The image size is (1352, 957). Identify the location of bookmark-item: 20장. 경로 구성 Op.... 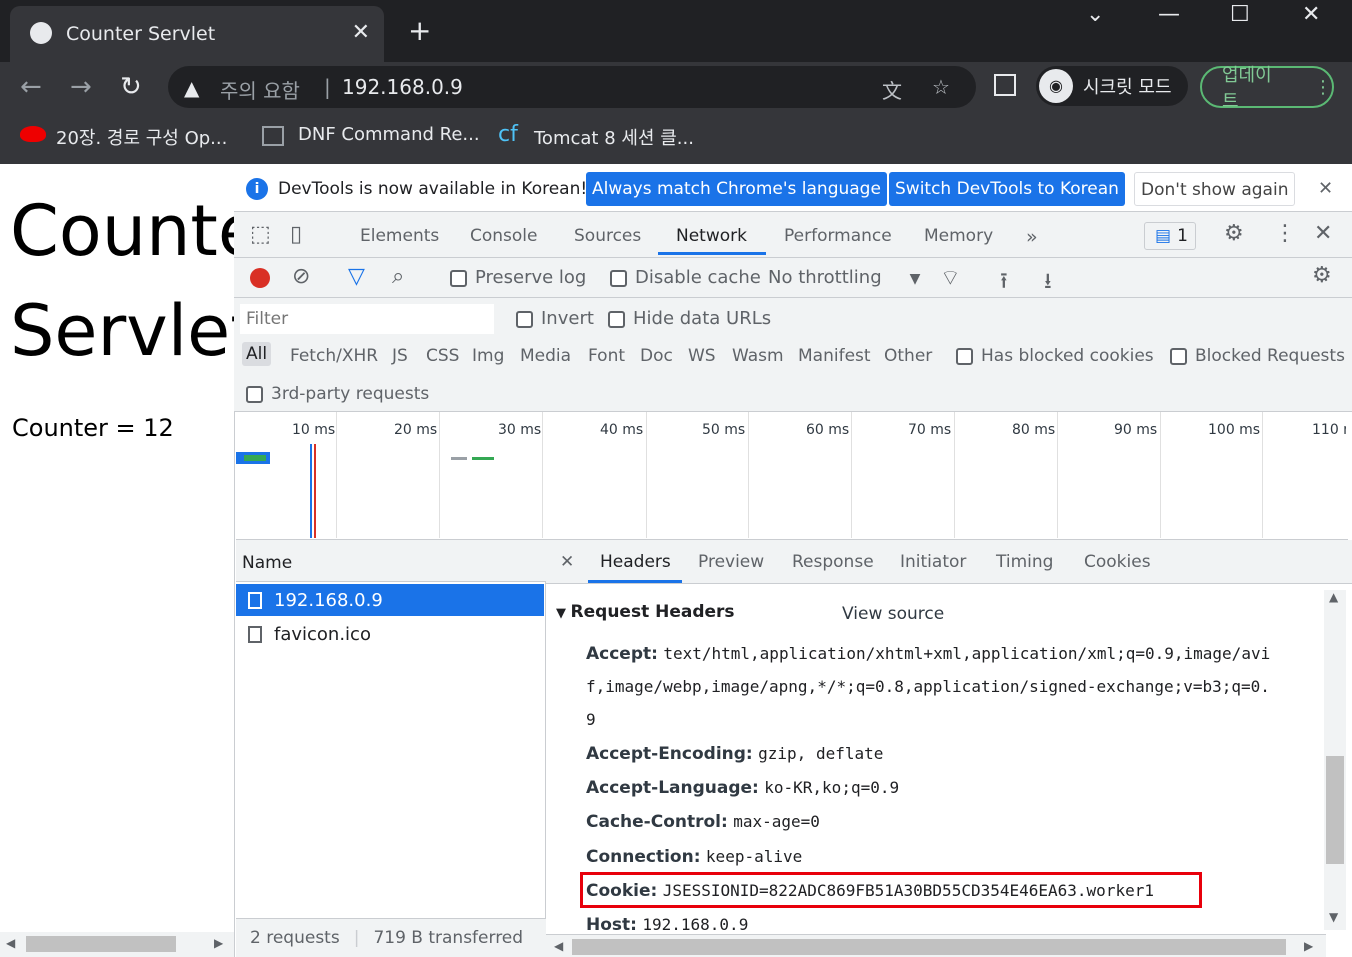
(141, 137).